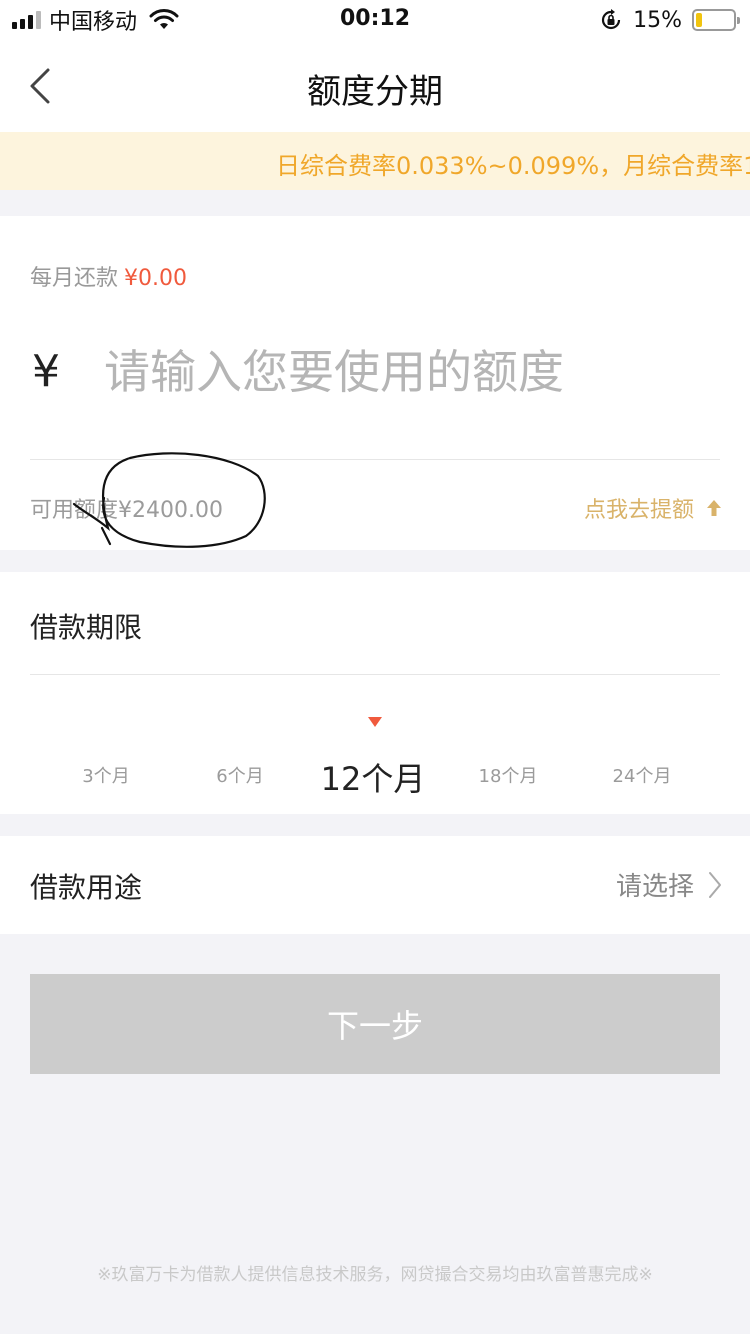  I want to click on selection-pointer-icon, so click(375, 722).